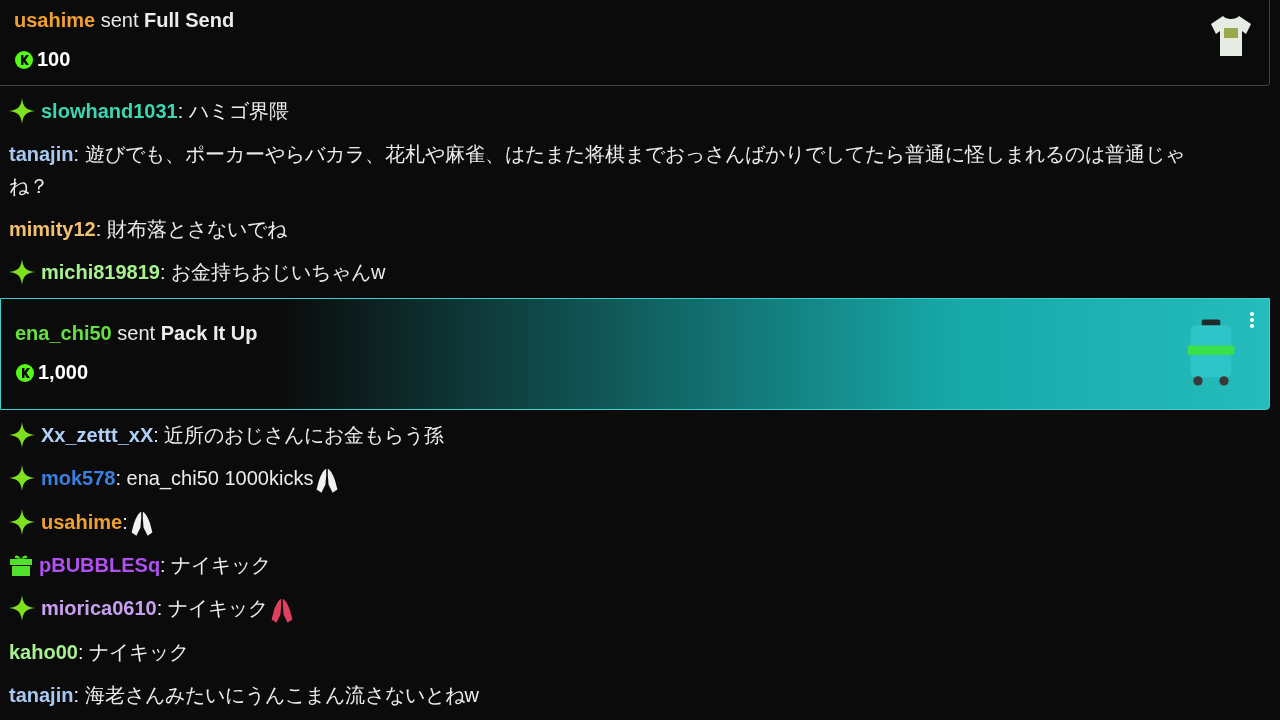 This screenshot has height=720, width=1280. I want to click on chat-message: Xx_zettt_xX: 近所のおじさんにお金もらう孫, so click(243, 435).